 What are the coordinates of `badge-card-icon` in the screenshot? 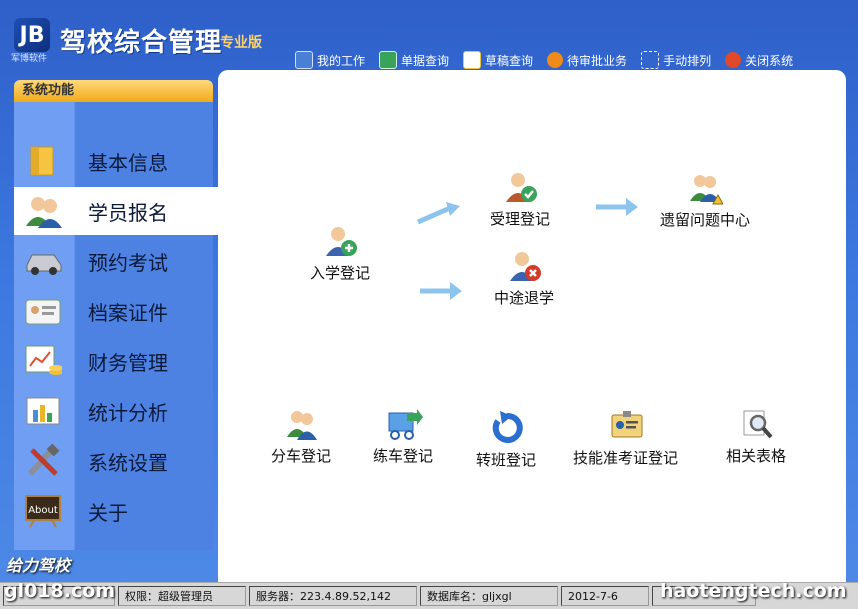 It's located at (626, 426).